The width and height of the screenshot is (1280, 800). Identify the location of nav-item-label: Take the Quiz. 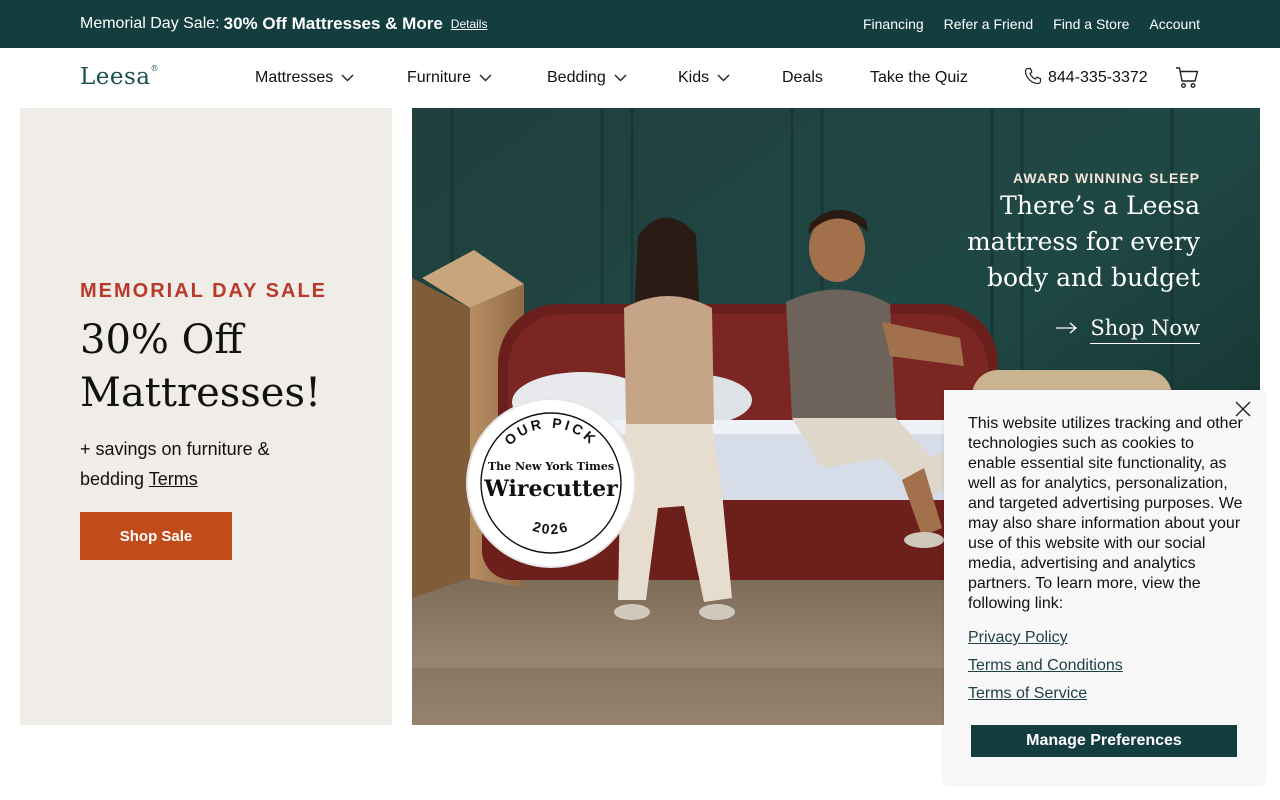
(919, 77).